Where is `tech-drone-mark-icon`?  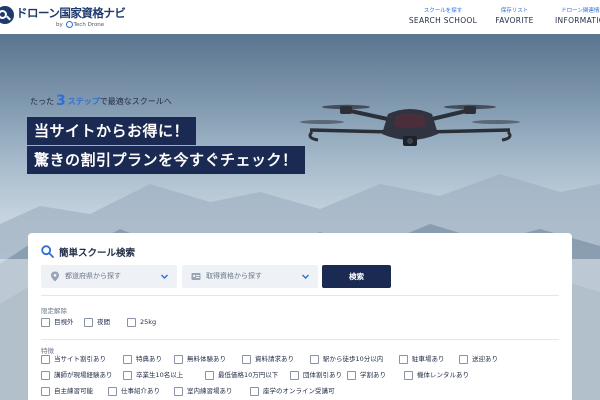 tech-drone-mark-icon is located at coordinates (69, 24).